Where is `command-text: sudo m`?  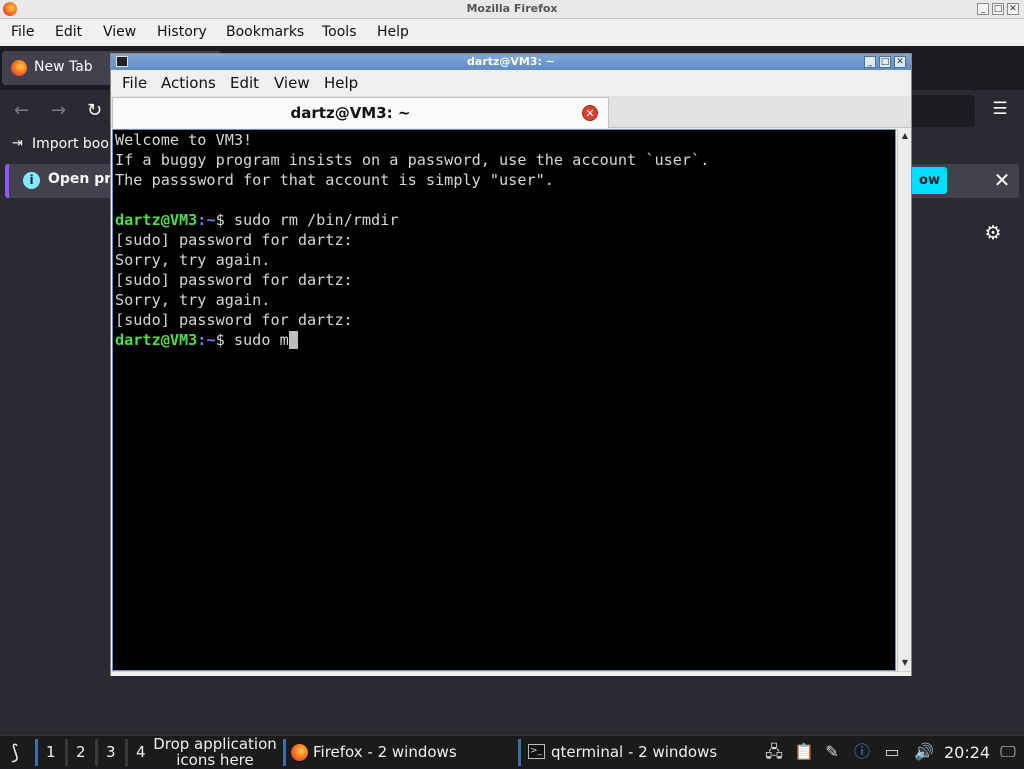 command-text: sudo m is located at coordinates (261, 340).